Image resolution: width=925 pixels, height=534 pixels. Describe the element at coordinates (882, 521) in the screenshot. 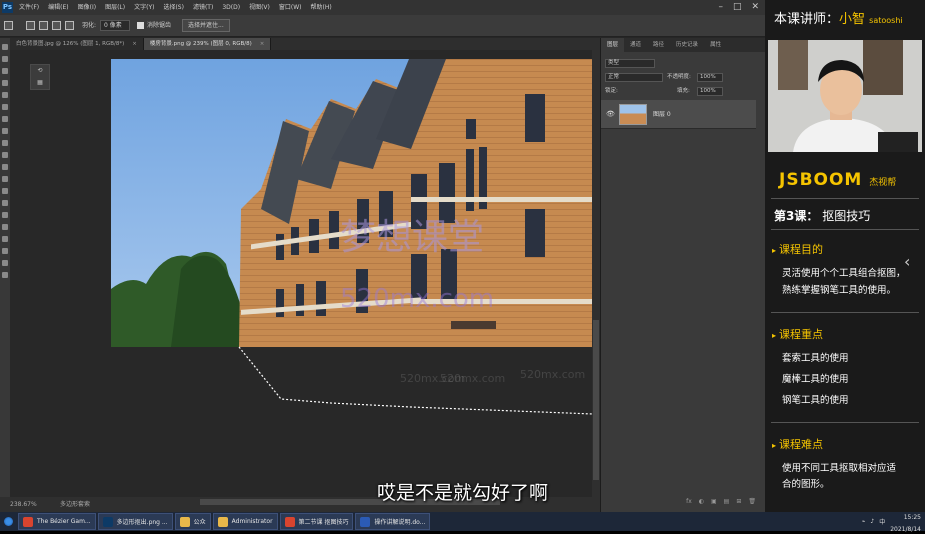

I see `input-method-icon: 中` at that location.